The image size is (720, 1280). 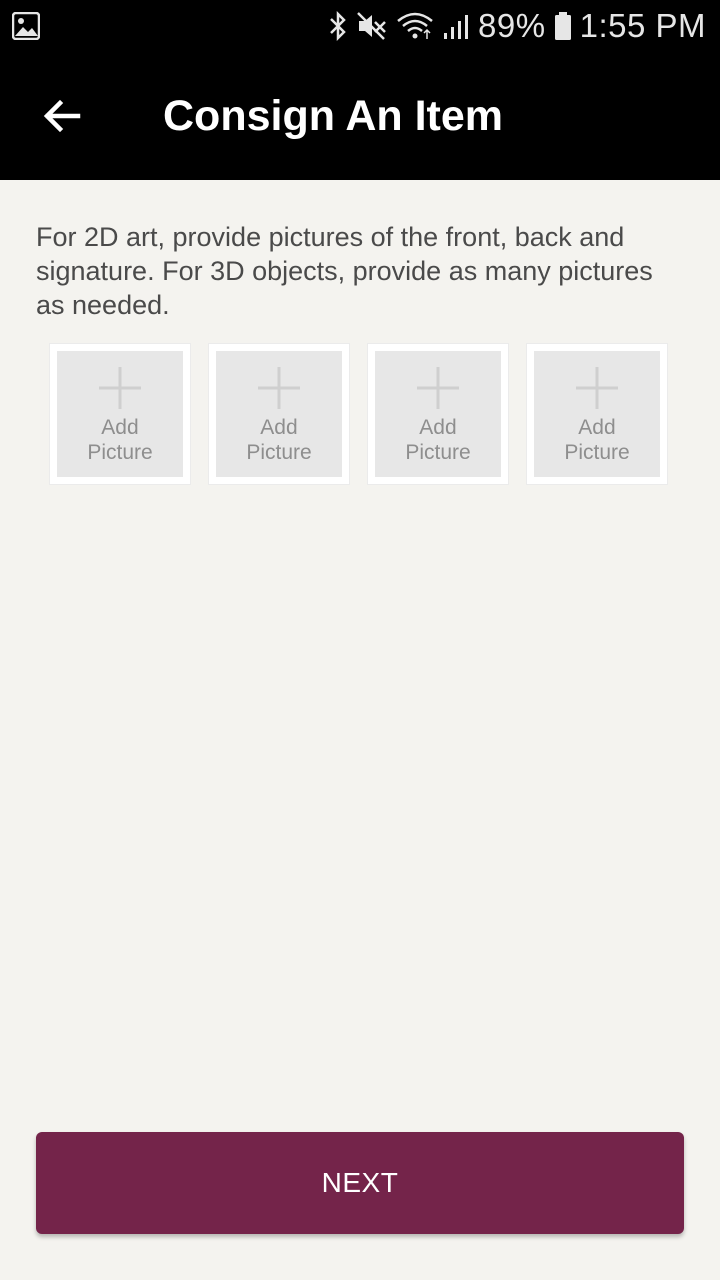 I want to click on mute-icon, so click(x=371, y=26).